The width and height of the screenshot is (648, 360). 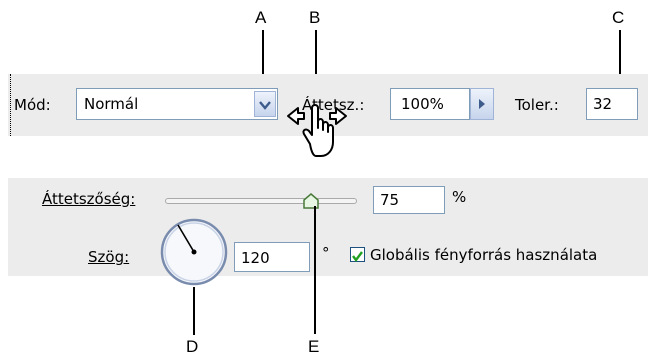 What do you see at coordinates (265, 104) in the screenshot?
I see `chevron-down-icon` at bounding box center [265, 104].